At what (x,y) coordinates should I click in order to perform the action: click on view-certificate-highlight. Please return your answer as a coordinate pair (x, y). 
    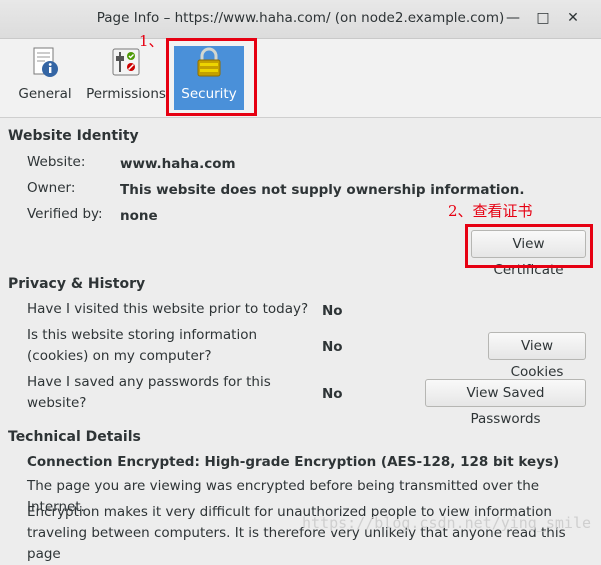
    Looking at the image, I should click on (529, 246).